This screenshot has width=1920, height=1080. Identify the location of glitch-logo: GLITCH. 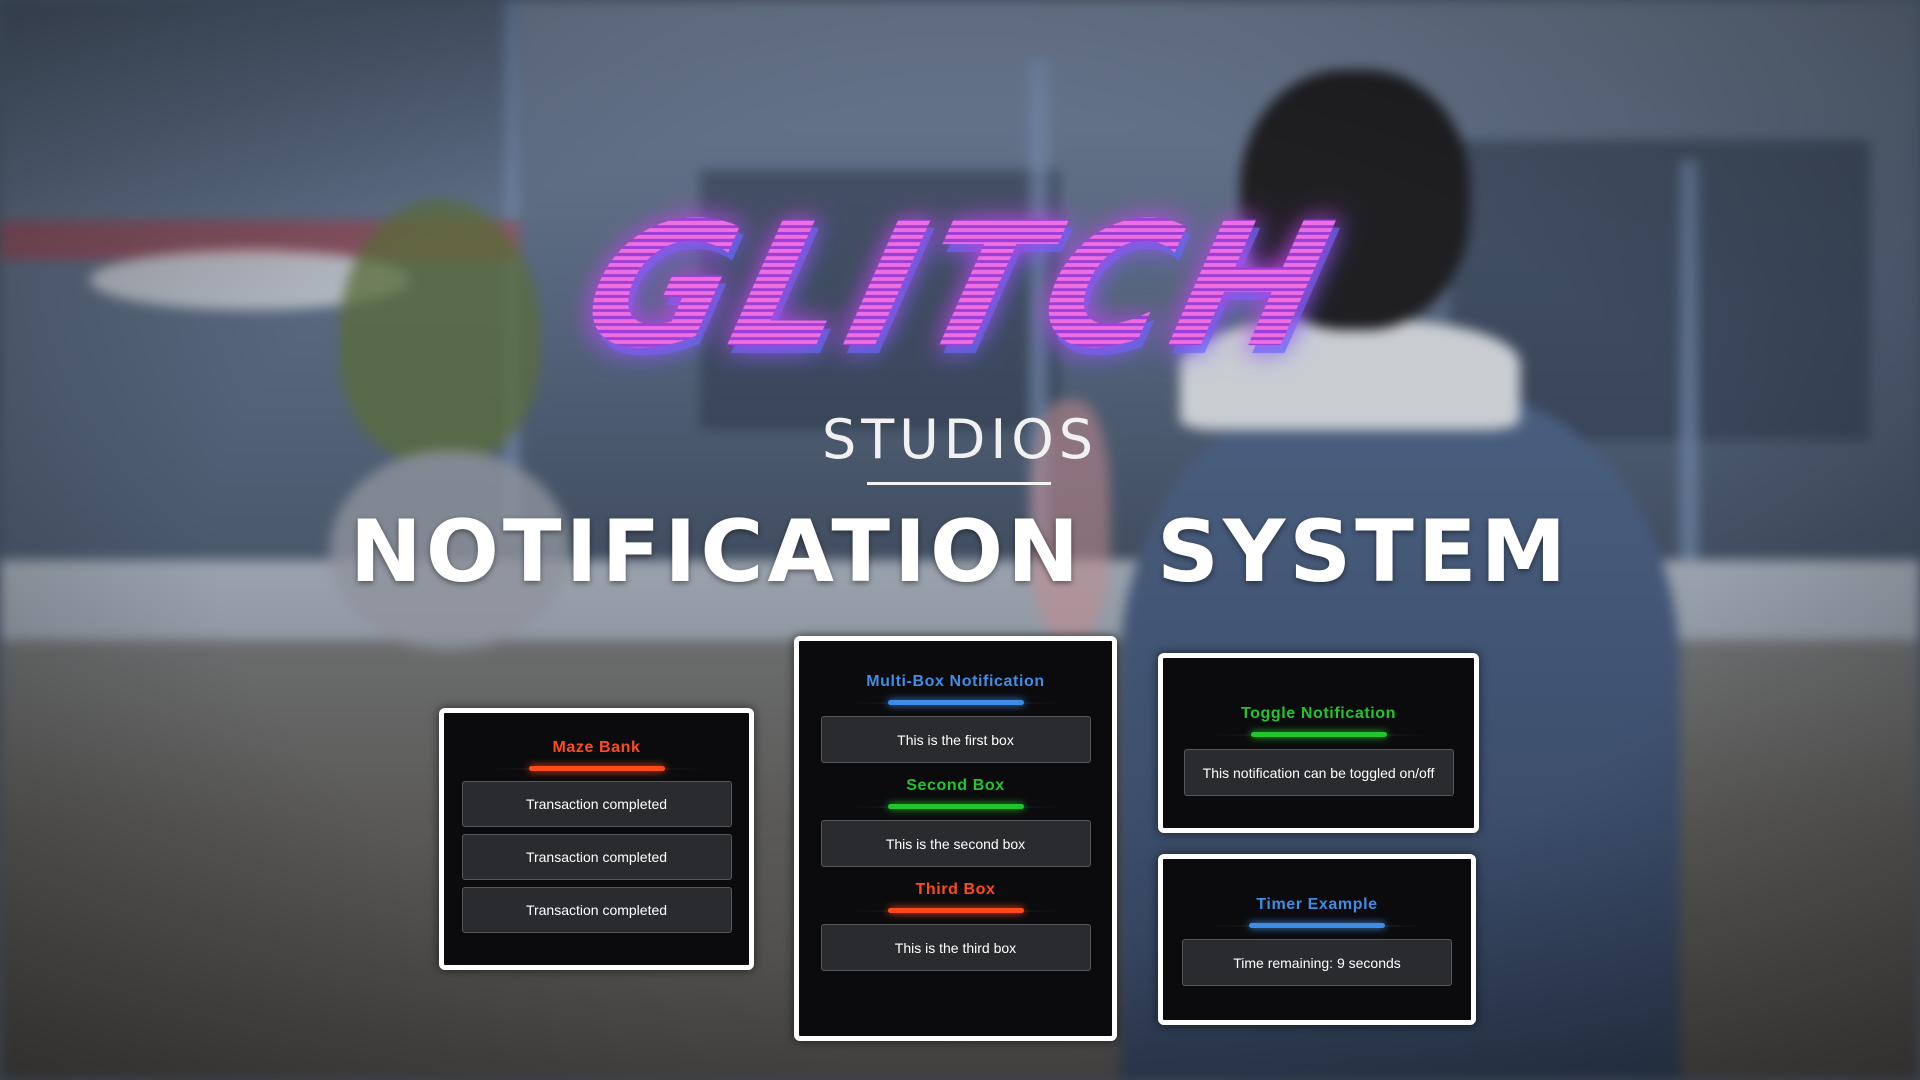
(960, 285).